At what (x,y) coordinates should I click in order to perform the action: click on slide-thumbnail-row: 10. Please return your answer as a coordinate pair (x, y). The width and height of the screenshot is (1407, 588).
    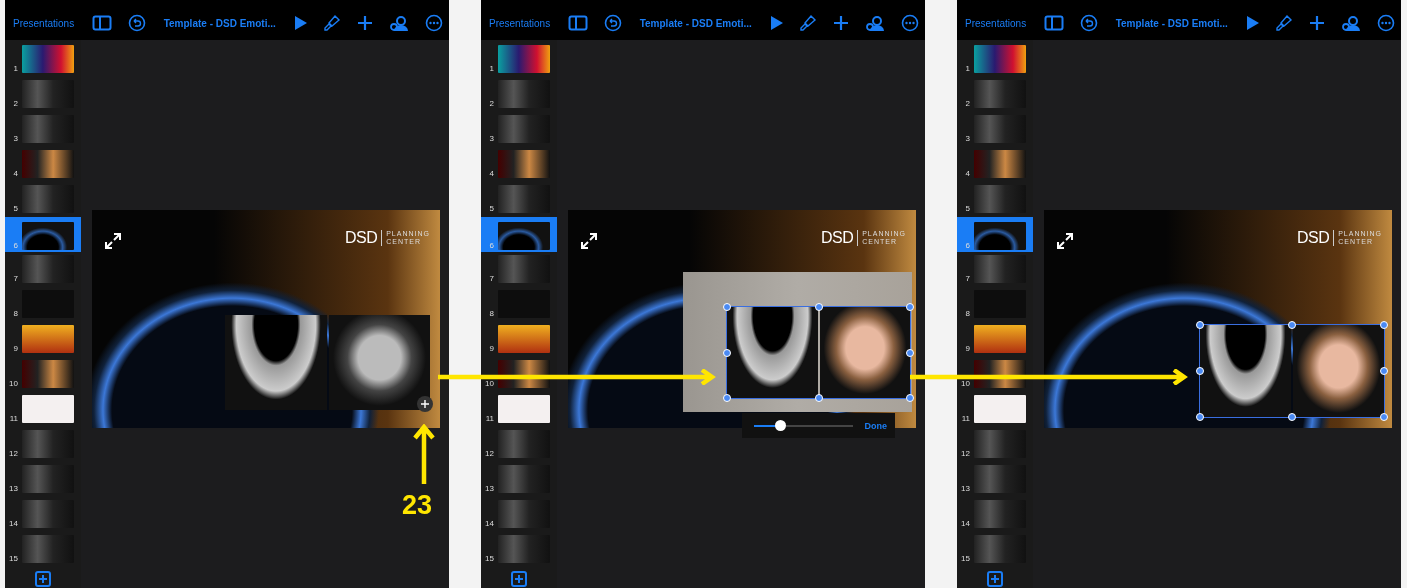
    Looking at the image, I should click on (43, 374).